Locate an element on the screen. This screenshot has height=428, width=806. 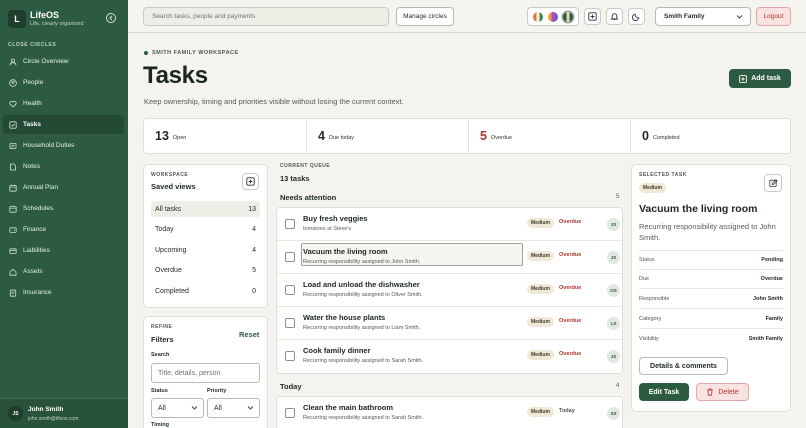
collapse-sidebar-icon is located at coordinates (111, 18).